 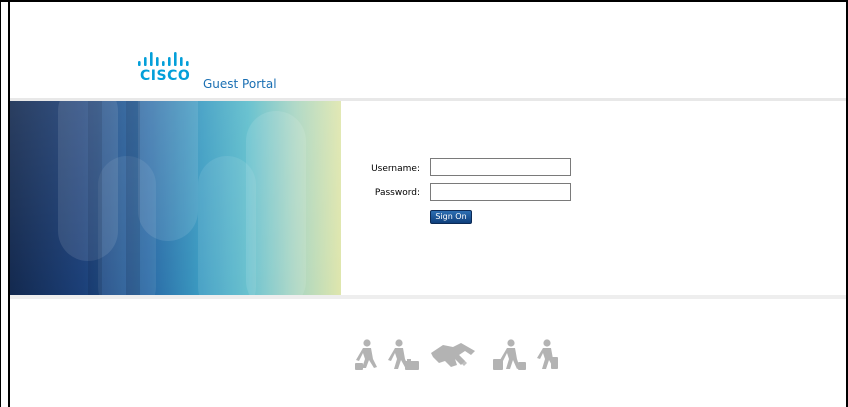 What do you see at coordinates (403, 354) in the screenshot?
I see `traveler-with-luggage-icon` at bounding box center [403, 354].